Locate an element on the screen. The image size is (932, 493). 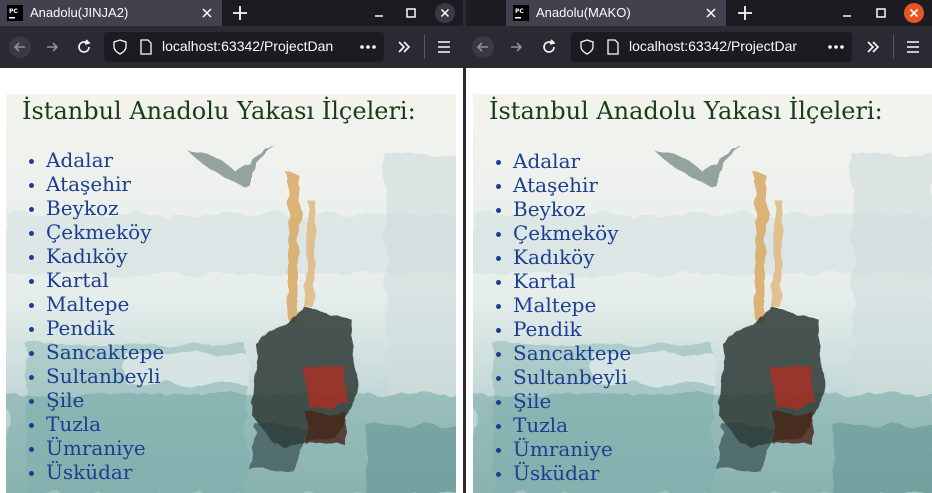
url-text: localhost:63342/ProjectDar is located at coordinates (725, 46).